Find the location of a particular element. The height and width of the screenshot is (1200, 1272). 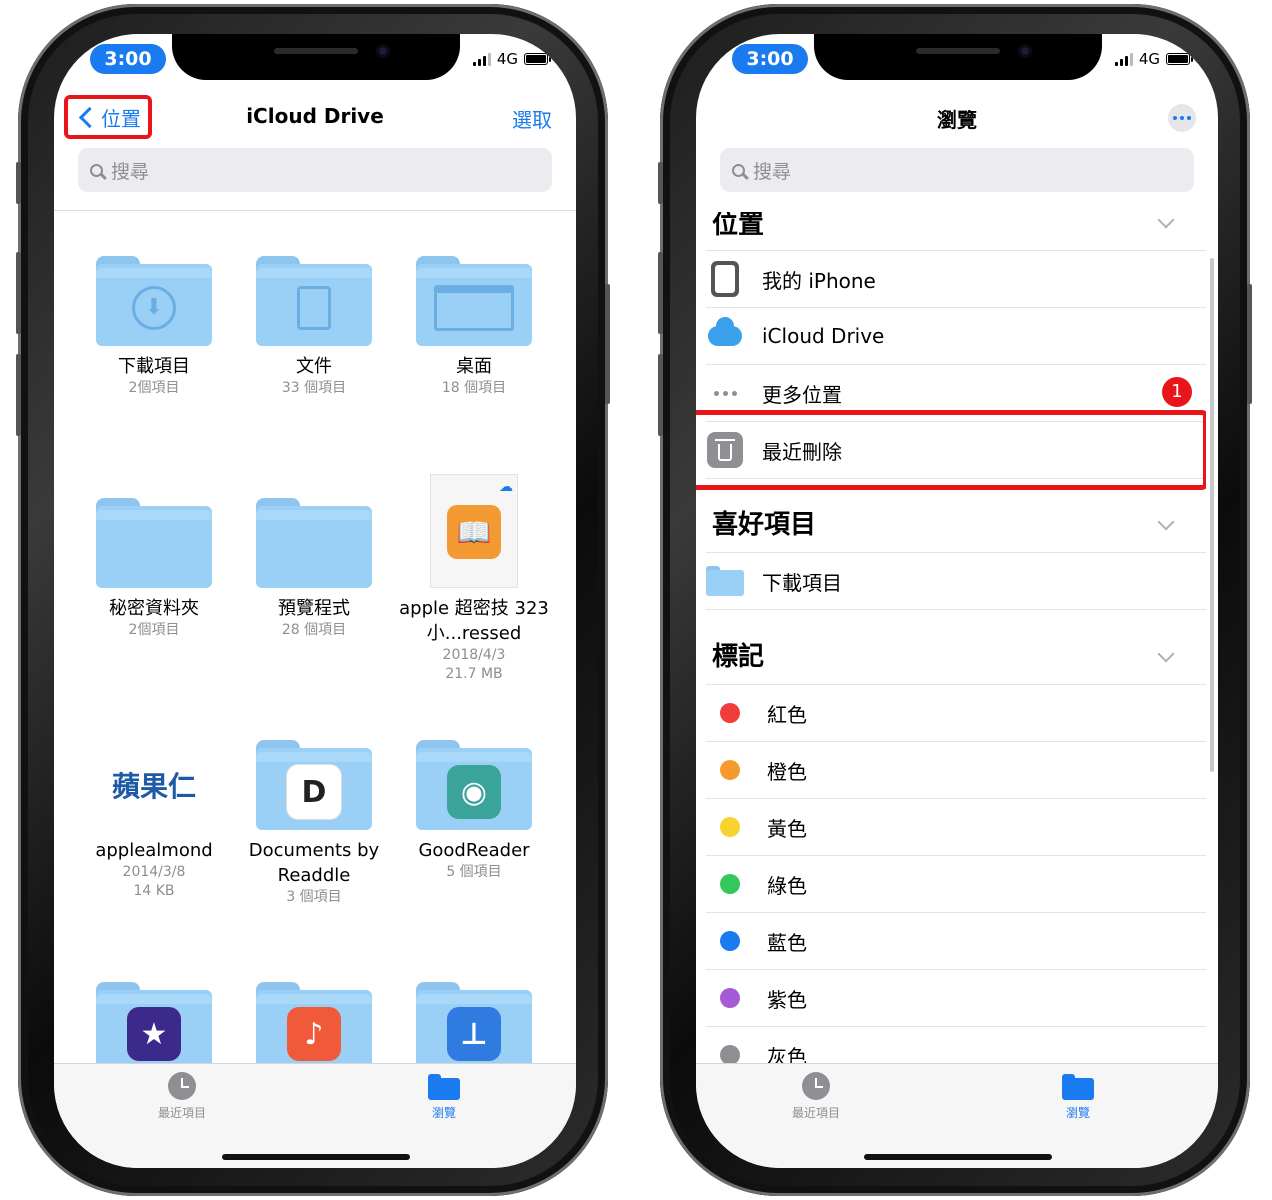

nav-bar: 位置 iCloud Drive 選取 is located at coordinates (315, 118).